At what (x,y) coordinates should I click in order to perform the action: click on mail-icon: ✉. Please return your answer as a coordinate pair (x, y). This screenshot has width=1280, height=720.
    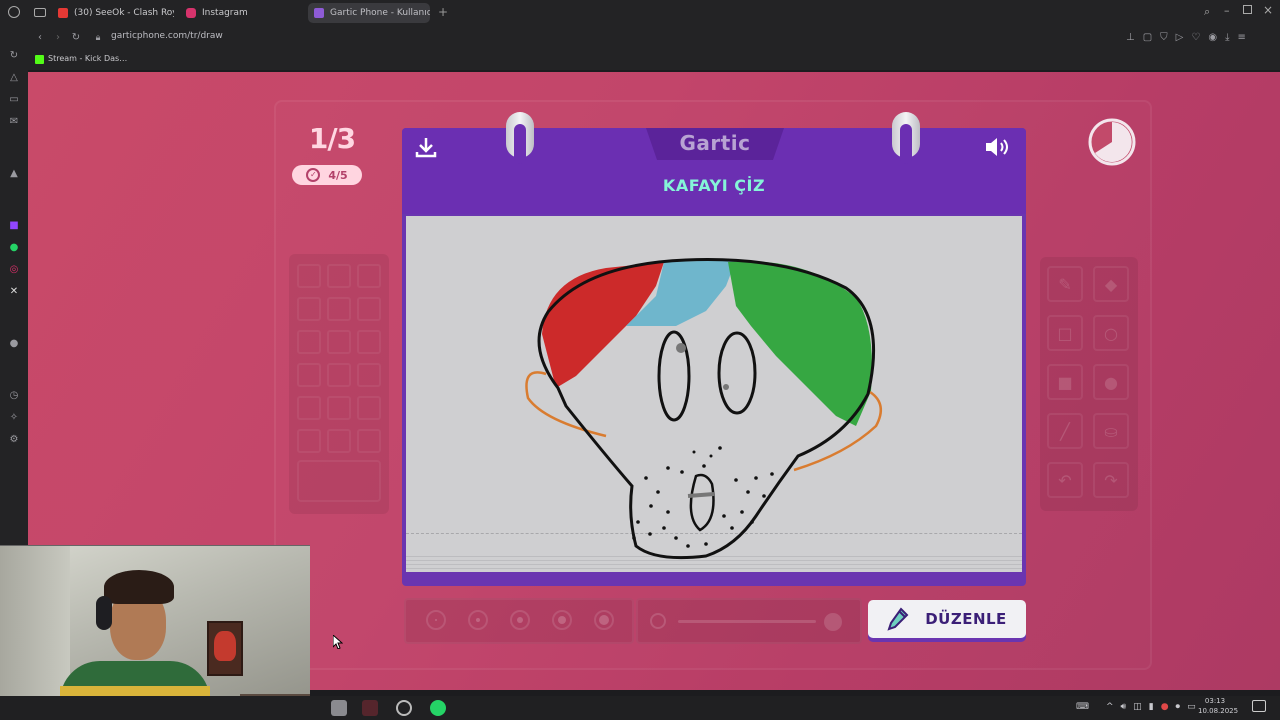
    Looking at the image, I should click on (14, 122).